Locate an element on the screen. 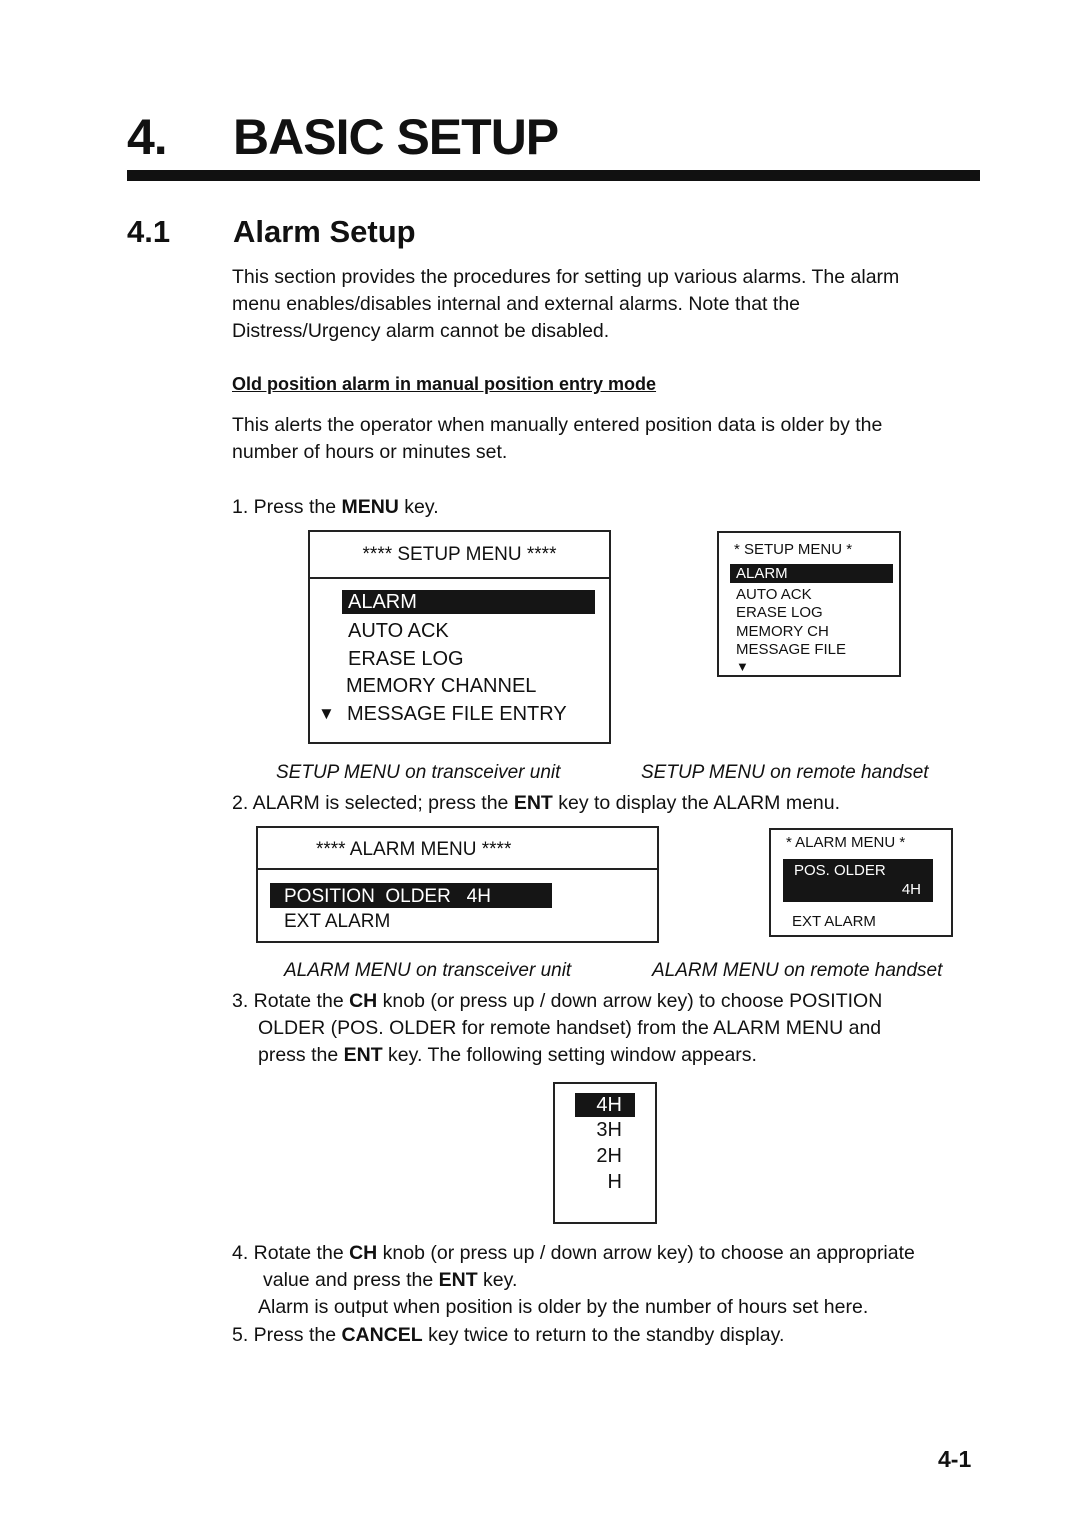 The height and width of the screenshot is (1528, 1080). chapter-heading: 4. BASIC SETUP is located at coordinates (343, 137).